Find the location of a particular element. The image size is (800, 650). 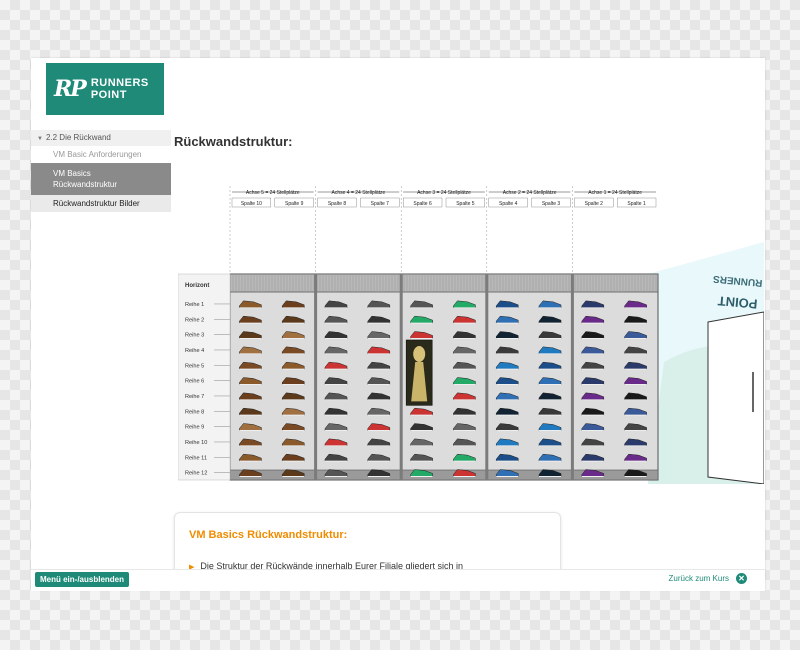

column-label: Spalte 1 is located at coordinates (636, 204).